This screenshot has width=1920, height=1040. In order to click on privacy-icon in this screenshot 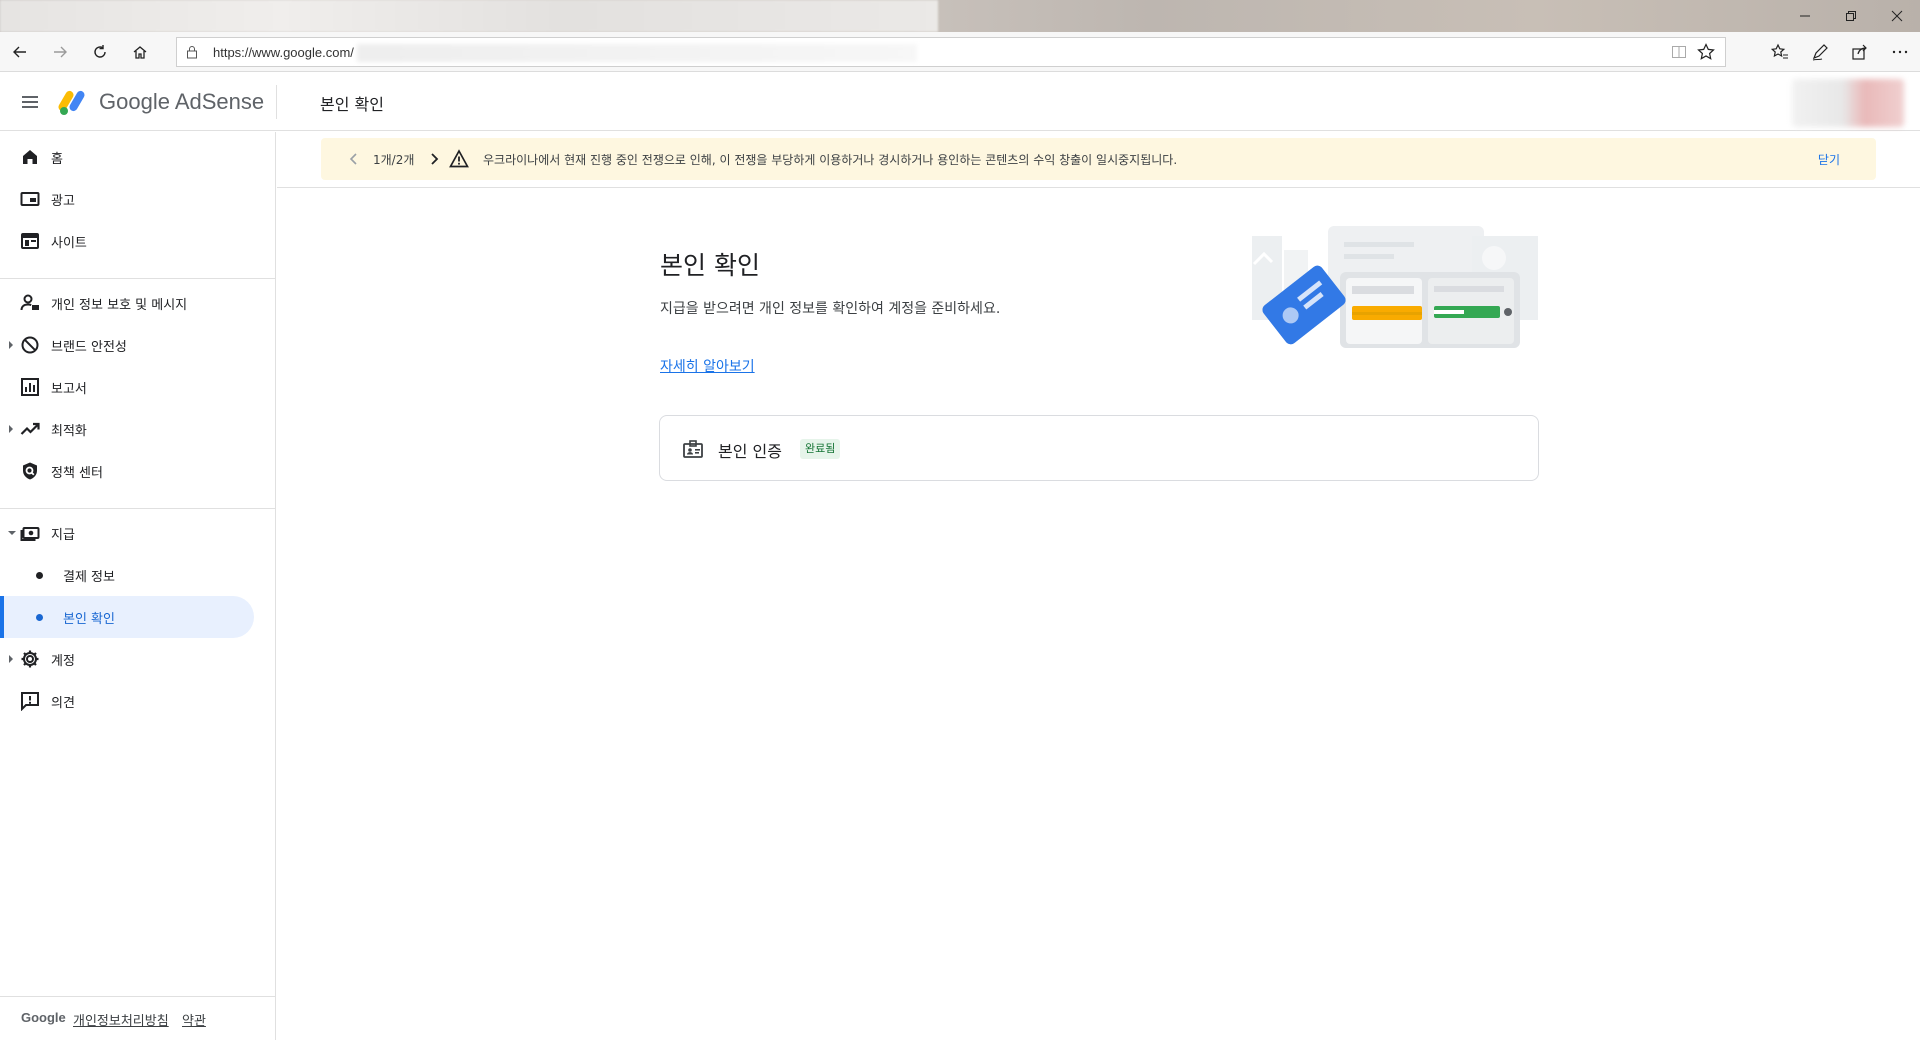, I will do `click(29, 302)`.